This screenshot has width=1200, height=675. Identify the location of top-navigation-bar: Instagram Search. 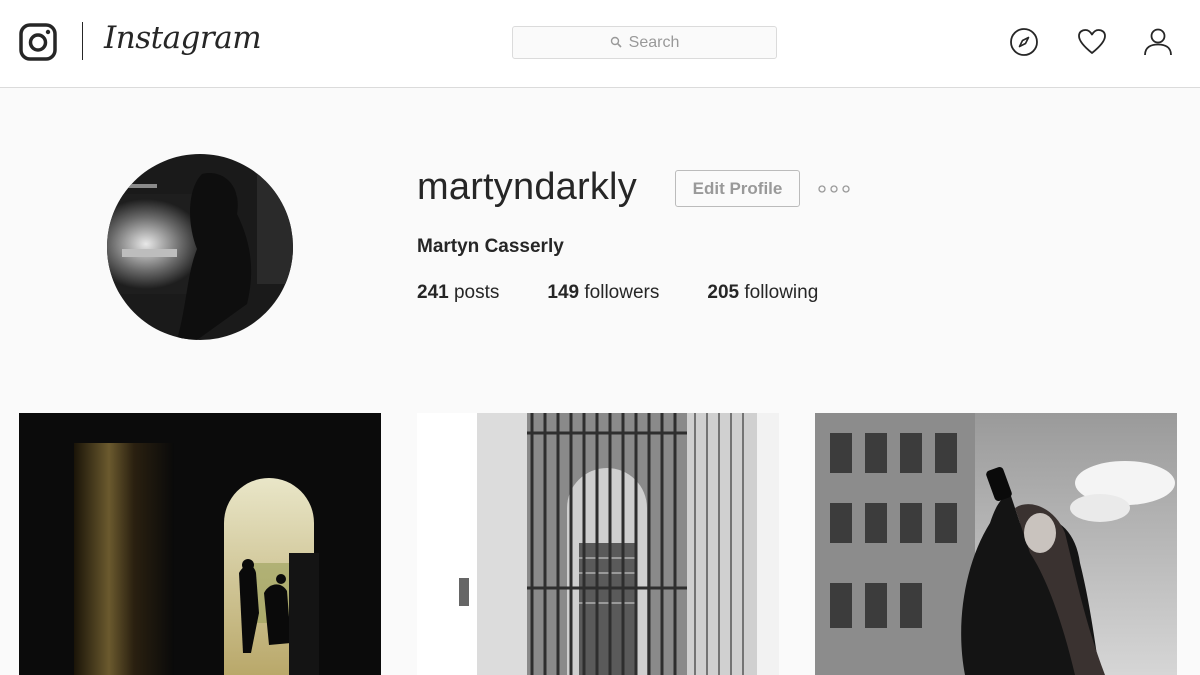
(600, 44).